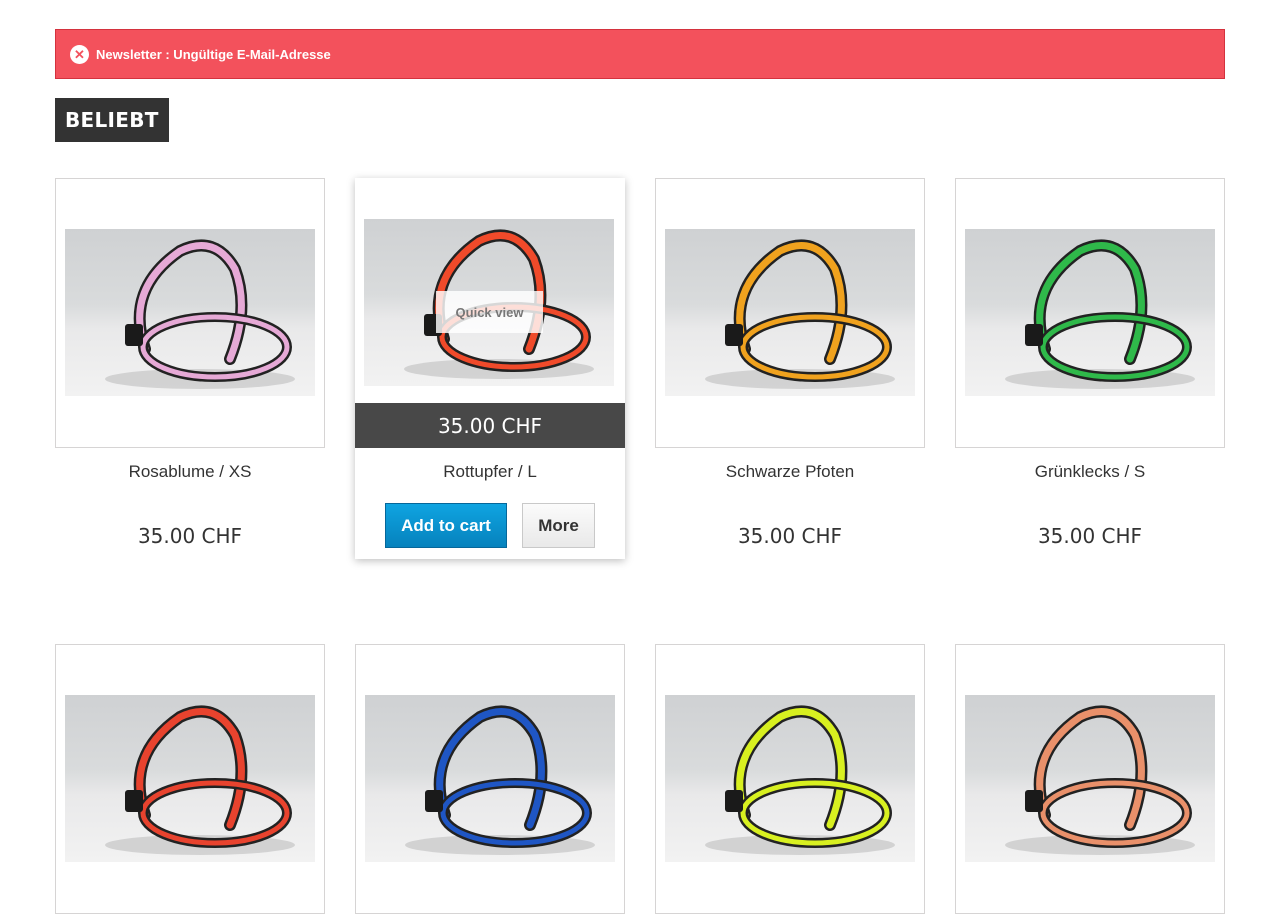 The image size is (1280, 914). What do you see at coordinates (446, 525) in the screenshot?
I see `add-to-cart-button: Add to cart` at bounding box center [446, 525].